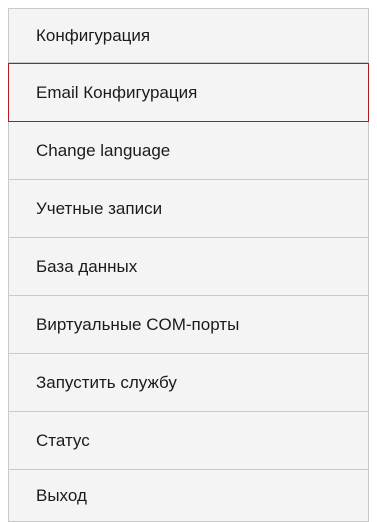 Image resolution: width=377 pixels, height=522 pixels. I want to click on menu-item-change-language: Change language, so click(188, 151).